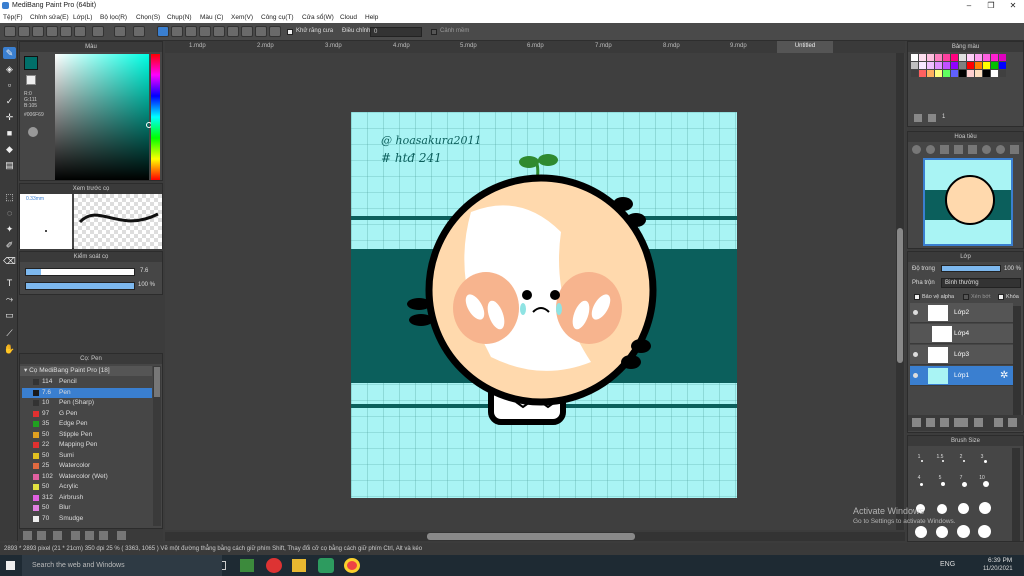 The width and height of the screenshot is (1024, 576). What do you see at coordinates (401, 46) in the screenshot?
I see `tab-4: 4.mdp` at bounding box center [401, 46].